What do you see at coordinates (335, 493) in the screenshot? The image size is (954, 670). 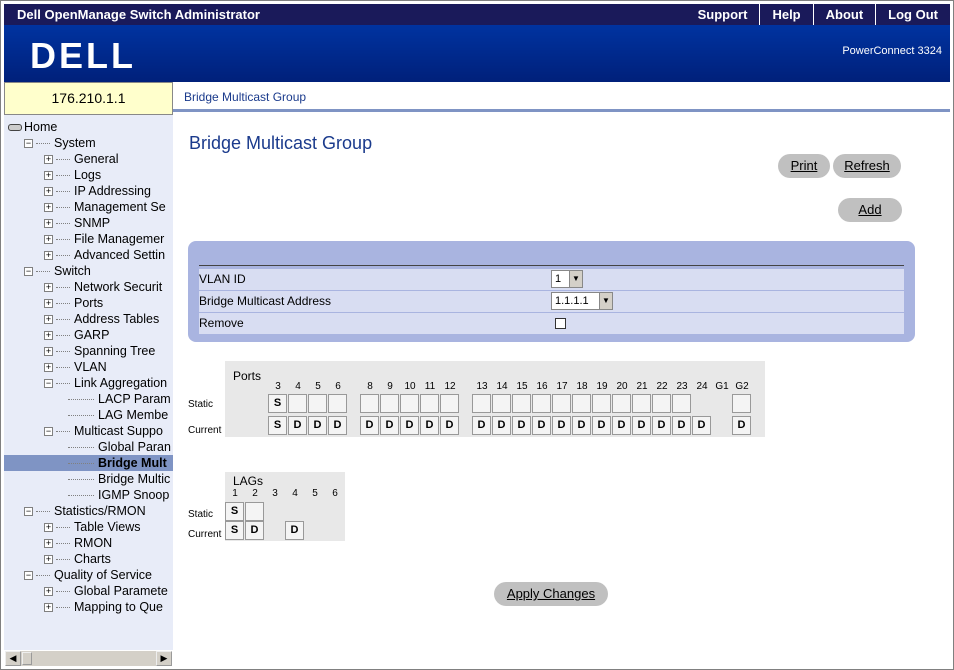 I see `lag-number: 6` at bounding box center [335, 493].